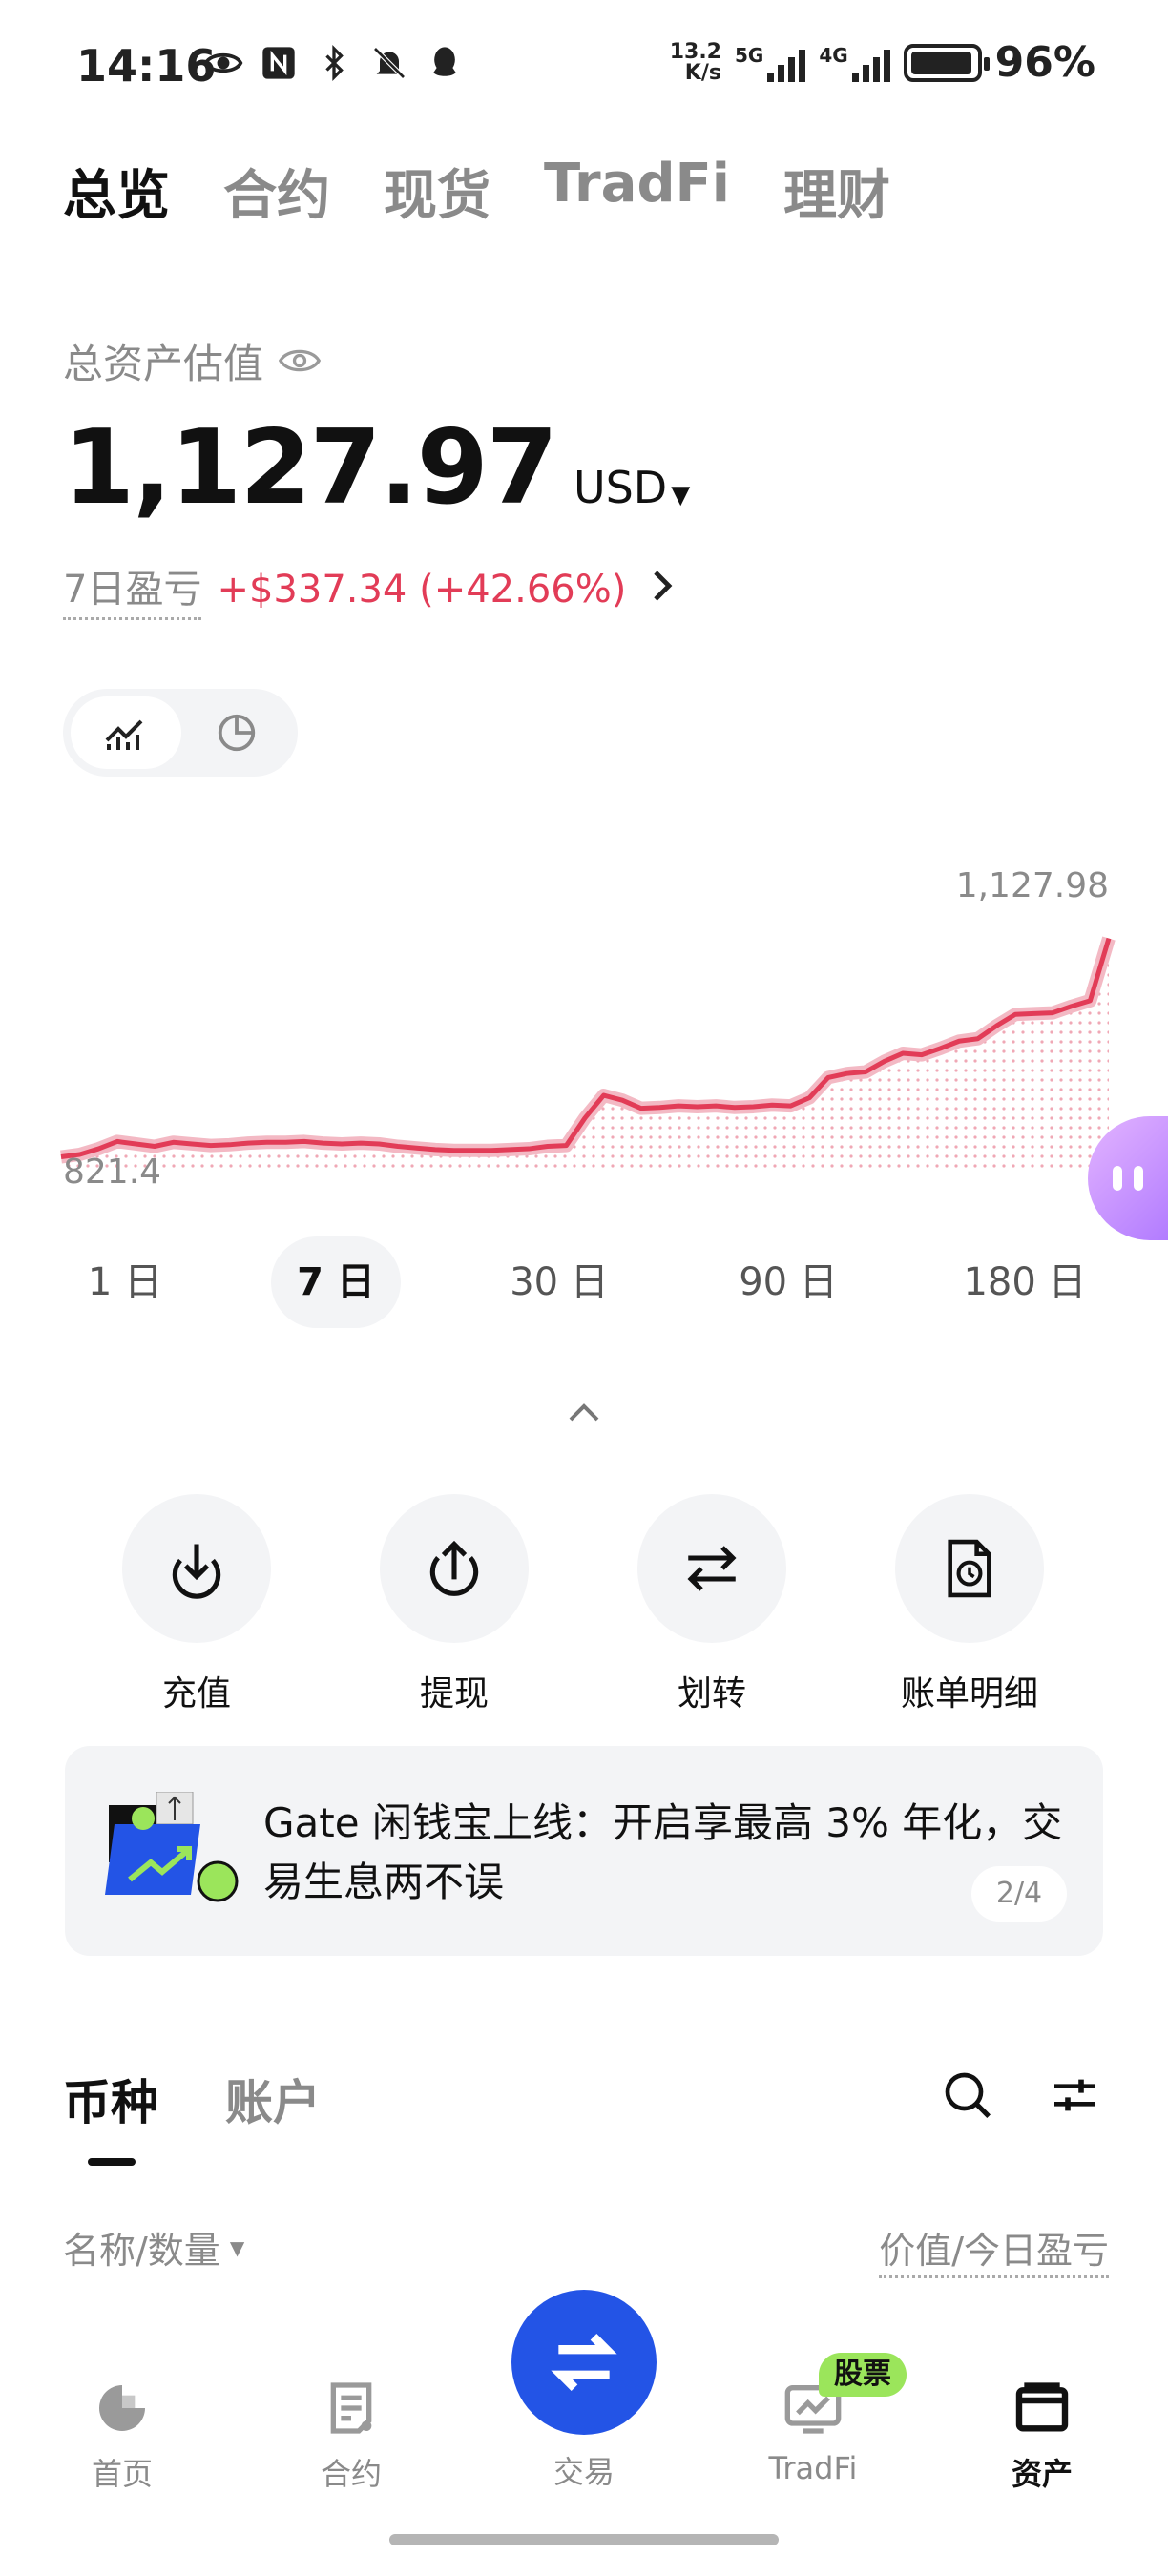 This screenshot has width=1168, height=2576. I want to click on list-tools, so click(1021, 2097).